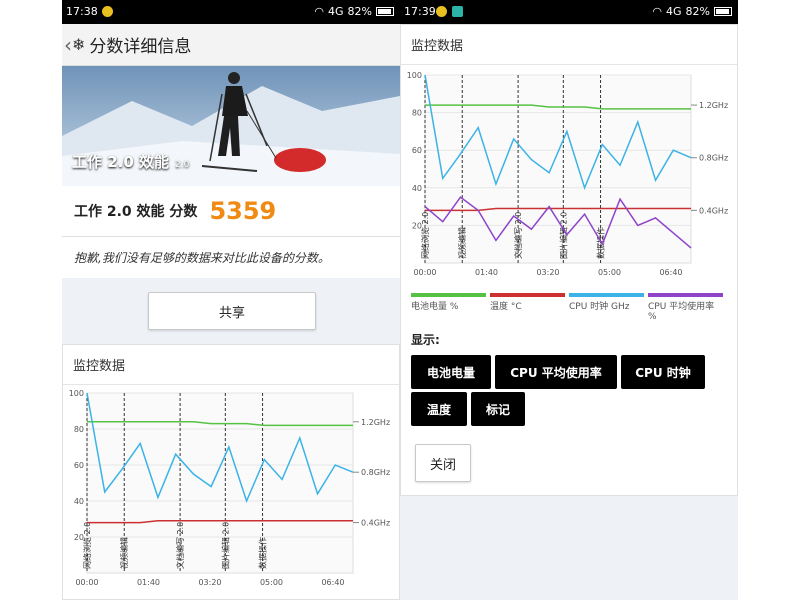 The image size is (800, 600). Describe the element at coordinates (556, 372) in the screenshot. I see `toggle-cpu-usage: CPU 平均使用率` at that location.